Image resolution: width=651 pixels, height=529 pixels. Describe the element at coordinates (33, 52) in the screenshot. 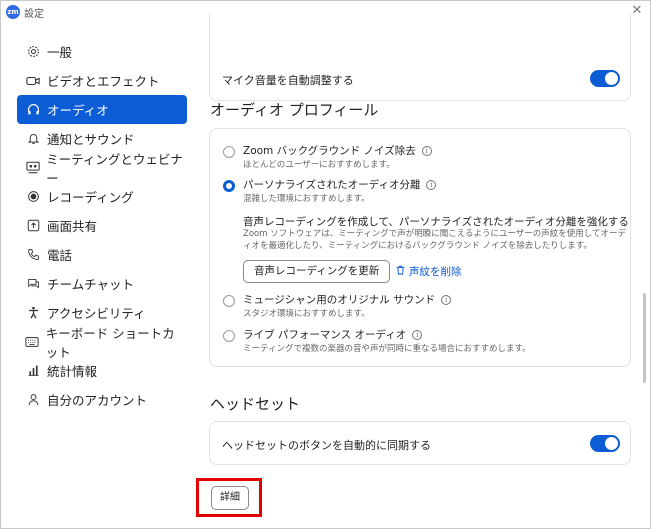

I see `gear-icon` at that location.